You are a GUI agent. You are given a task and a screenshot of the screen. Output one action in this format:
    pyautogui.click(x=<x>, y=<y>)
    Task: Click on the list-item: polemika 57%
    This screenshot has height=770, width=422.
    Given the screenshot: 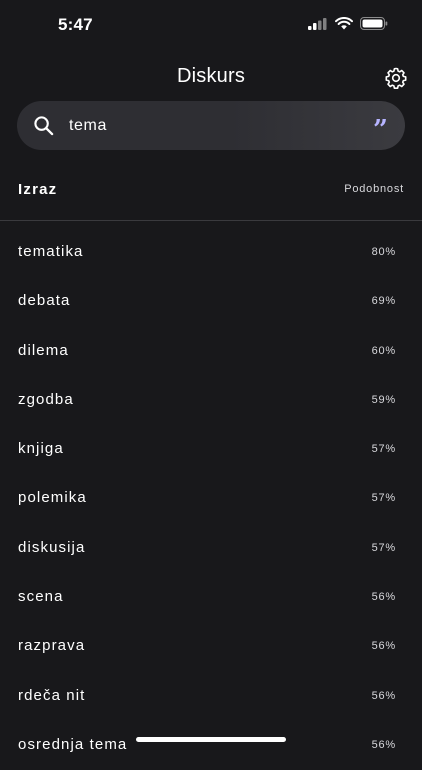 What is the action you would take?
    pyautogui.click(x=211, y=498)
    